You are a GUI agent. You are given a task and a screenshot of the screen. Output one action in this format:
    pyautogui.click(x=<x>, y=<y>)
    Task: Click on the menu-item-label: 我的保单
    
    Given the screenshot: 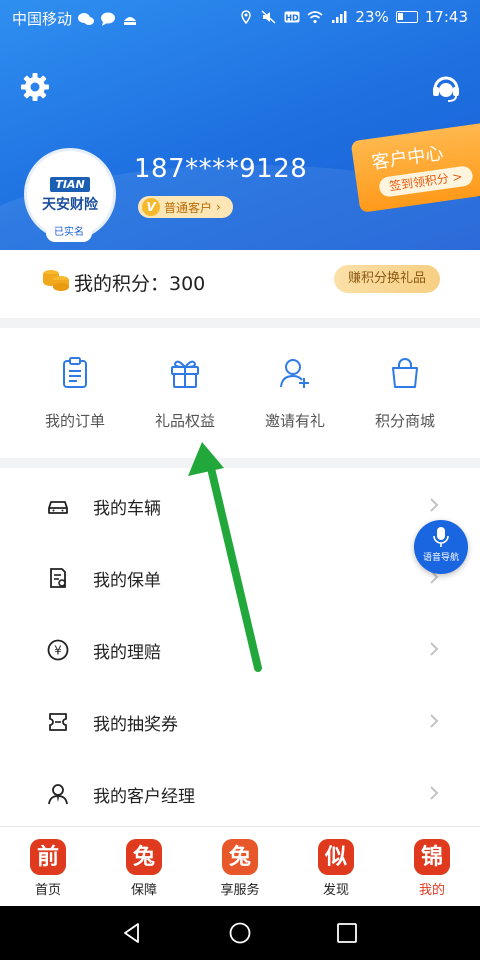 What is the action you would take?
    pyautogui.click(x=127, y=581)
    